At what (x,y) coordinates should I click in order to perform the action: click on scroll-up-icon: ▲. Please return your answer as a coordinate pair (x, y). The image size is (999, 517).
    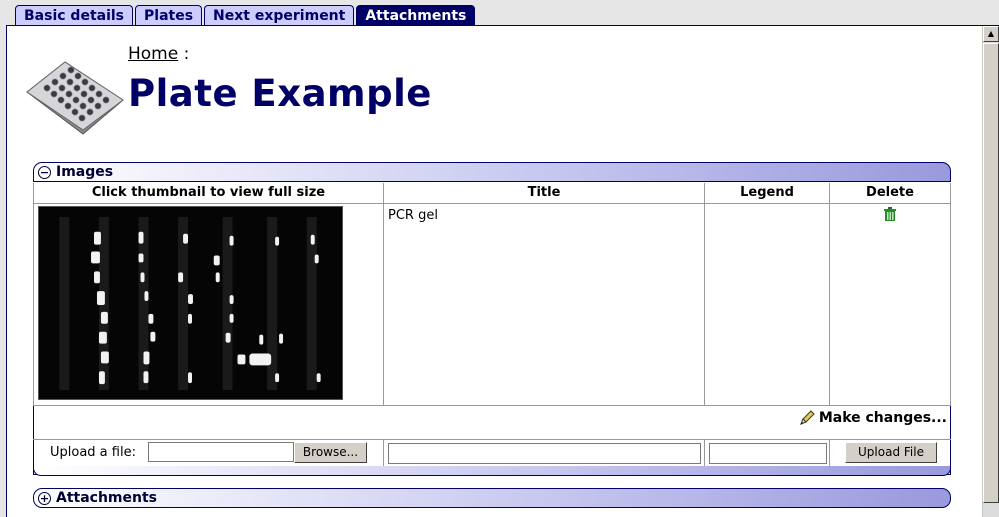
    Looking at the image, I should click on (991, 34).